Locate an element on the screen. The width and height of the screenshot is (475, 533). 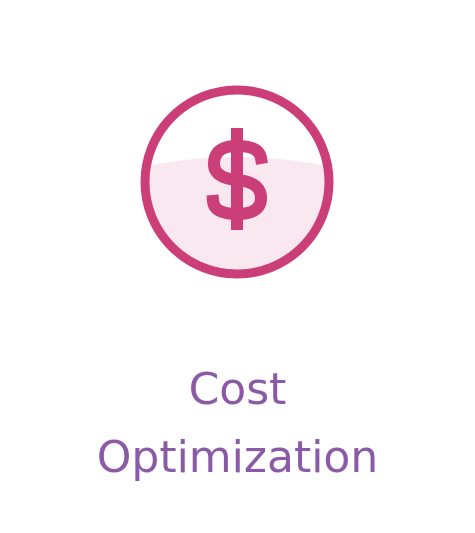
title-line-2: Optimization is located at coordinates (237, 457).